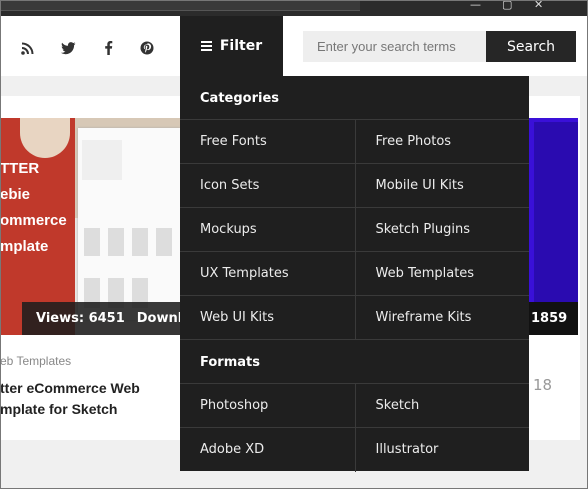  I want to click on format-illustrator: Illustrator, so click(442, 450).